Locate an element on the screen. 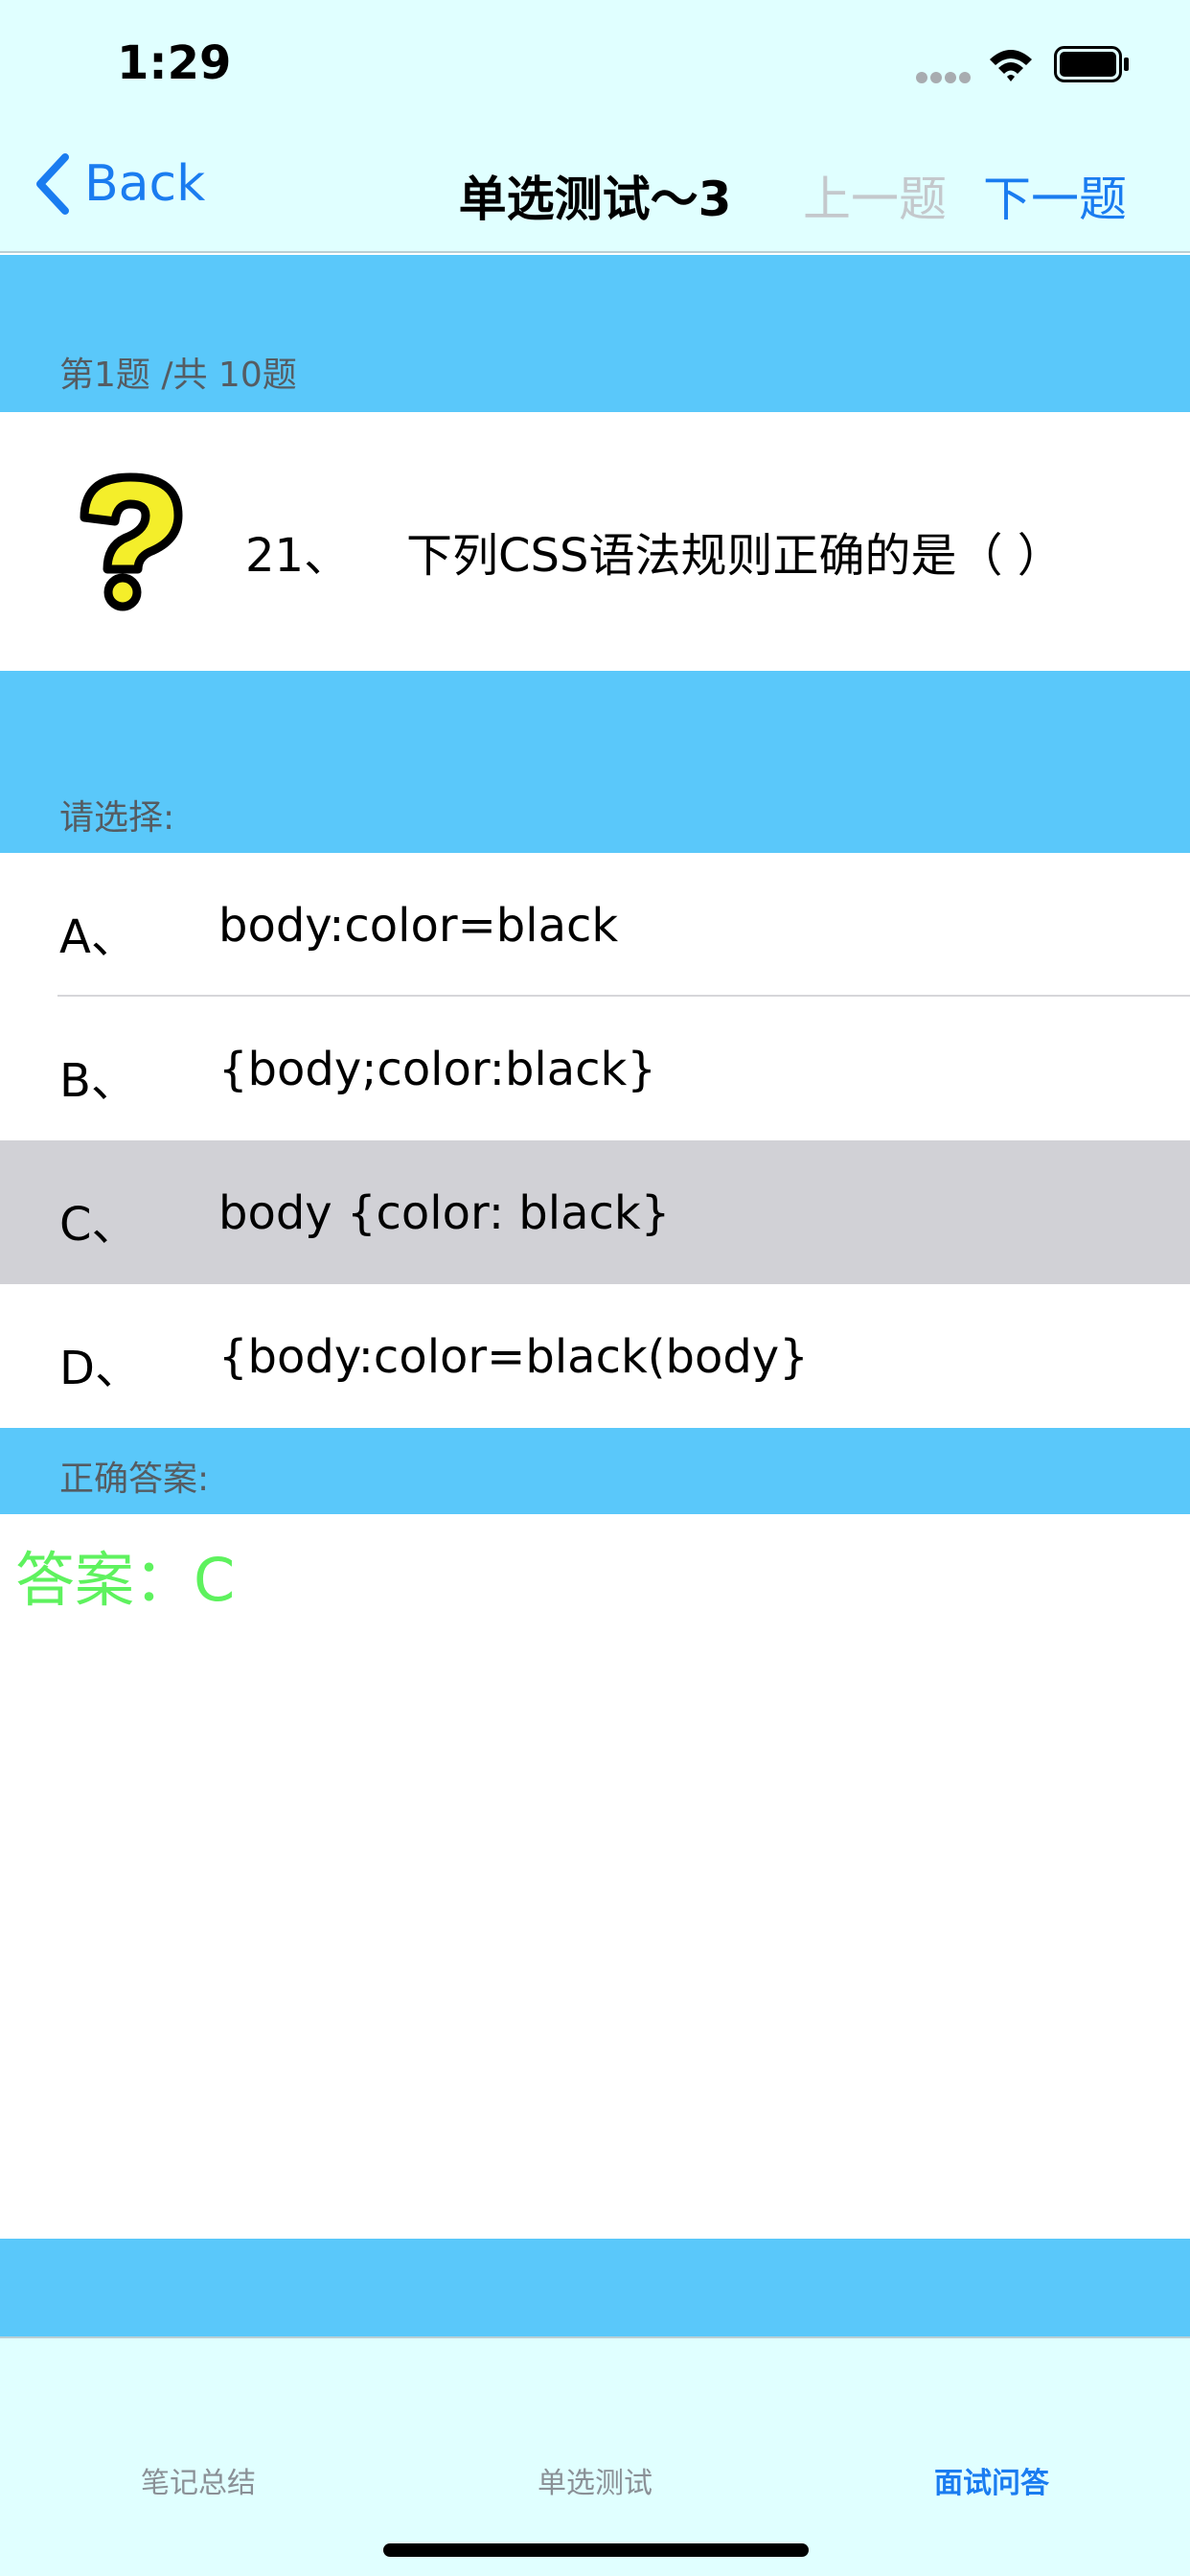 Image resolution: width=1190 pixels, height=2576 pixels. top-bar: 1:29 Back 单选测试～3 上一题 下一题 is located at coordinates (595, 126).